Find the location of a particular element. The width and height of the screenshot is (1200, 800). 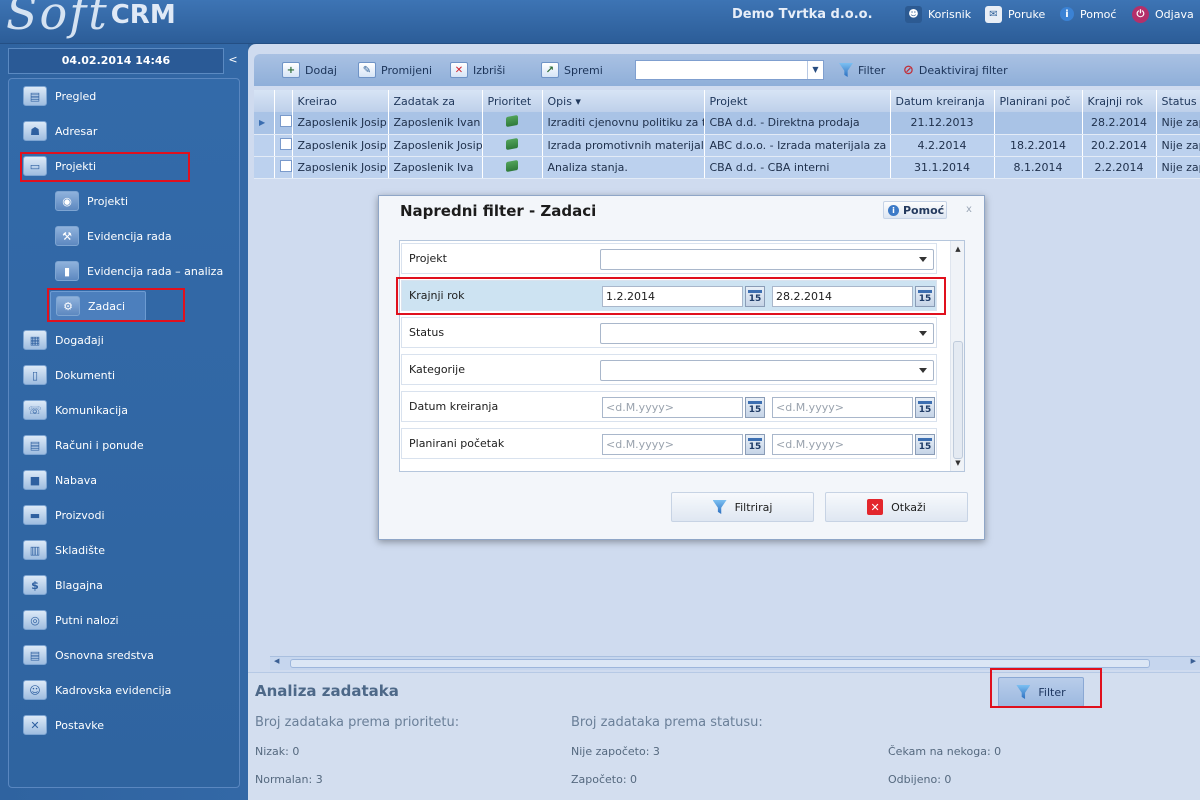

menu-item-proizvodi: ▬ Proizvodi is located at coordinates (64, 515).